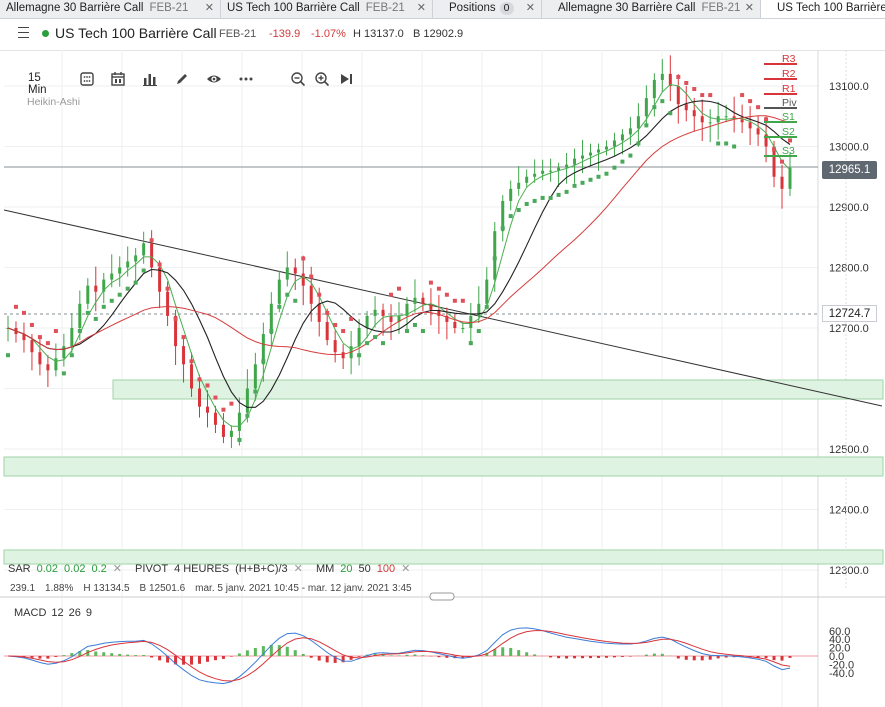  I want to click on more-options-icon, so click(246, 79).